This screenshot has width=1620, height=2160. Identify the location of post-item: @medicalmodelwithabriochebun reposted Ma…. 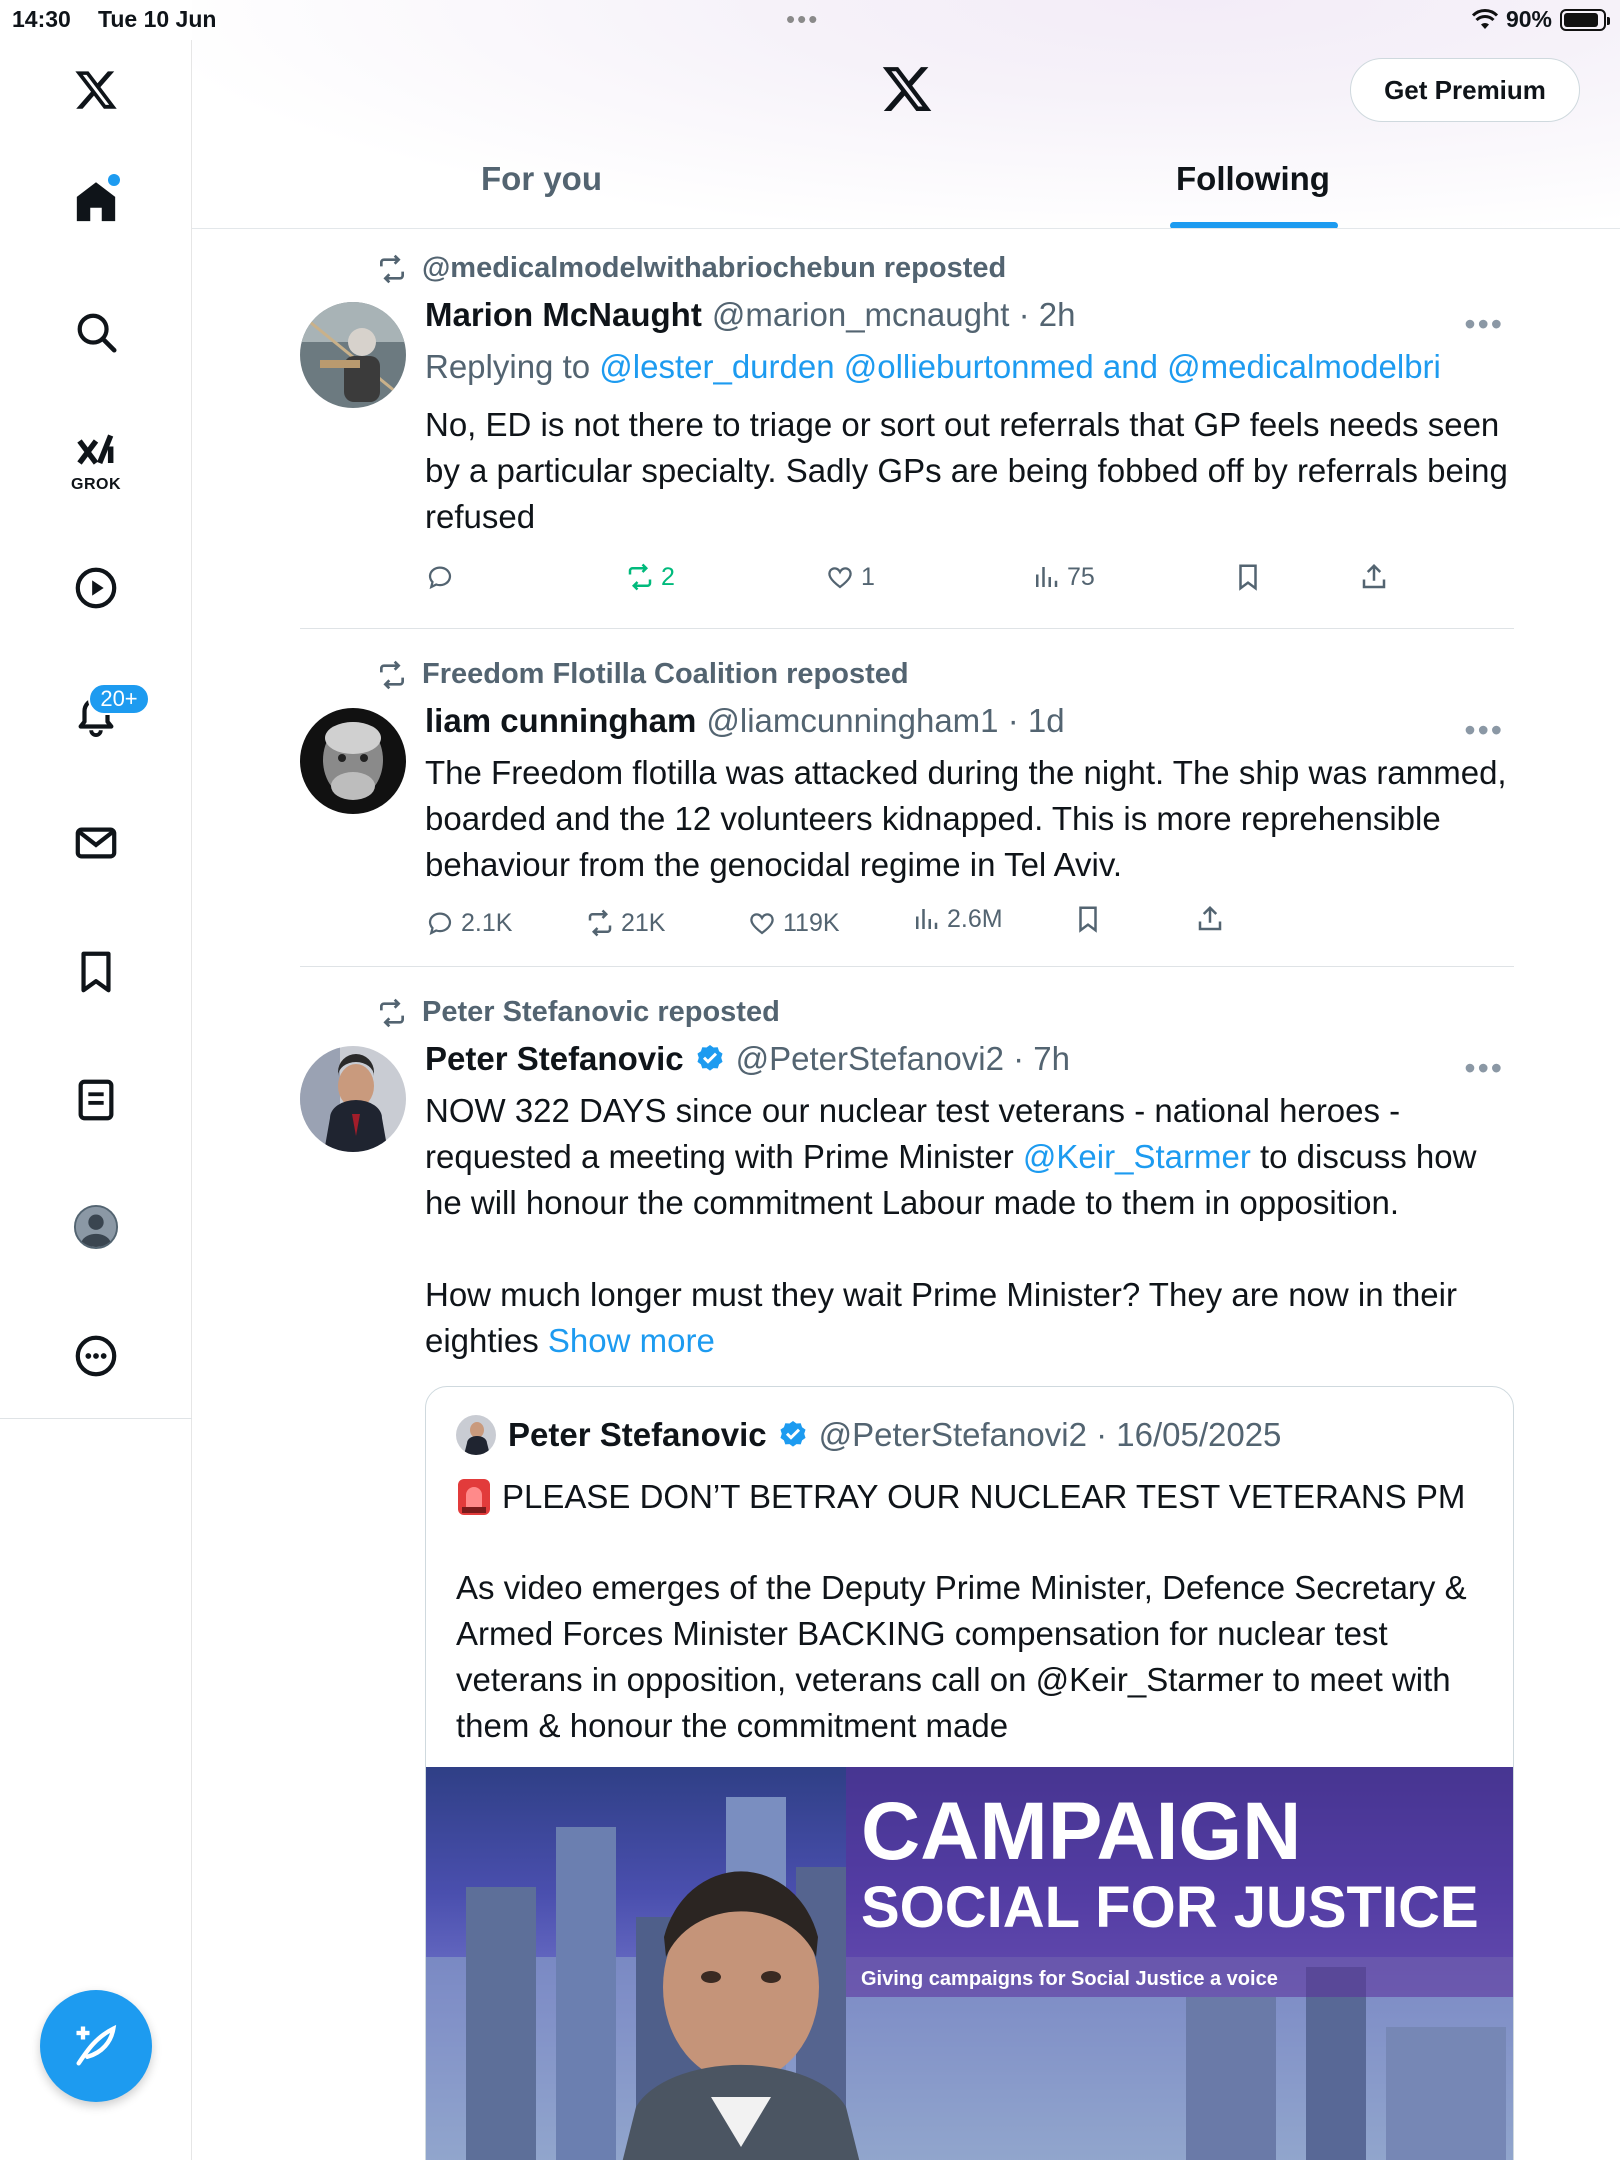
(907, 442).